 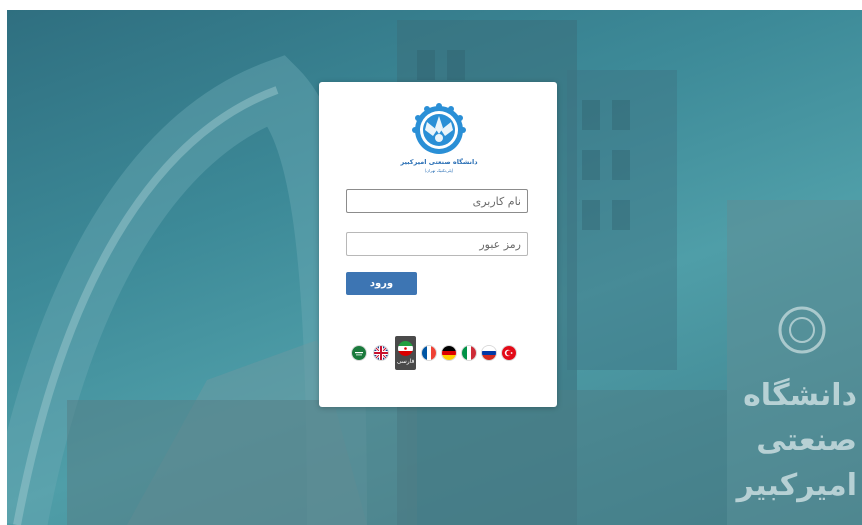 What do you see at coordinates (438, 162) in the screenshot?
I see `logo-university-name: دانشگاه صنعتی امیرکبیر` at bounding box center [438, 162].